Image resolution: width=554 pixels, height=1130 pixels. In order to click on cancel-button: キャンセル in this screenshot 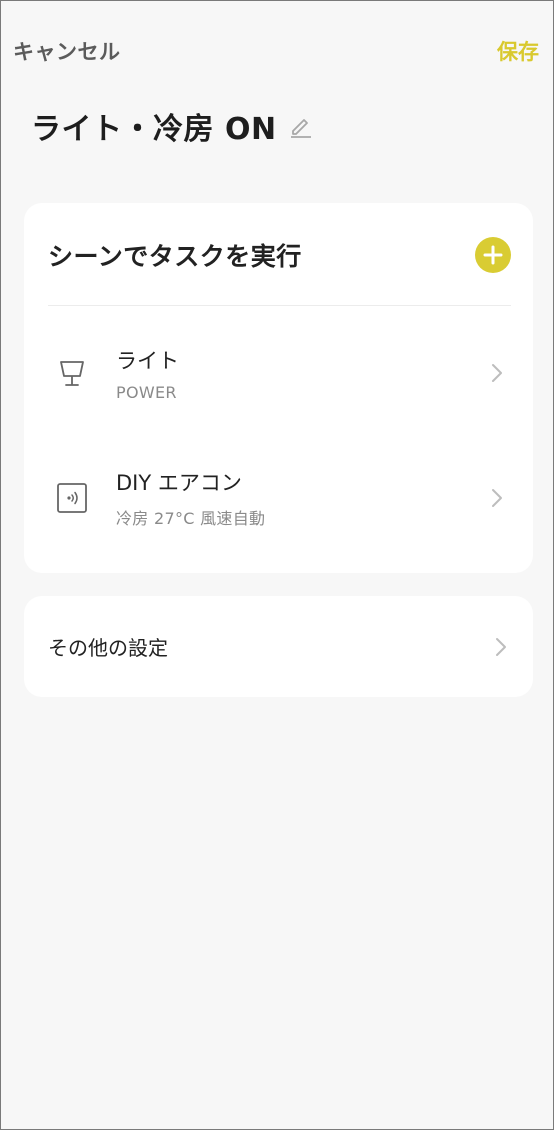, I will do `click(67, 51)`.